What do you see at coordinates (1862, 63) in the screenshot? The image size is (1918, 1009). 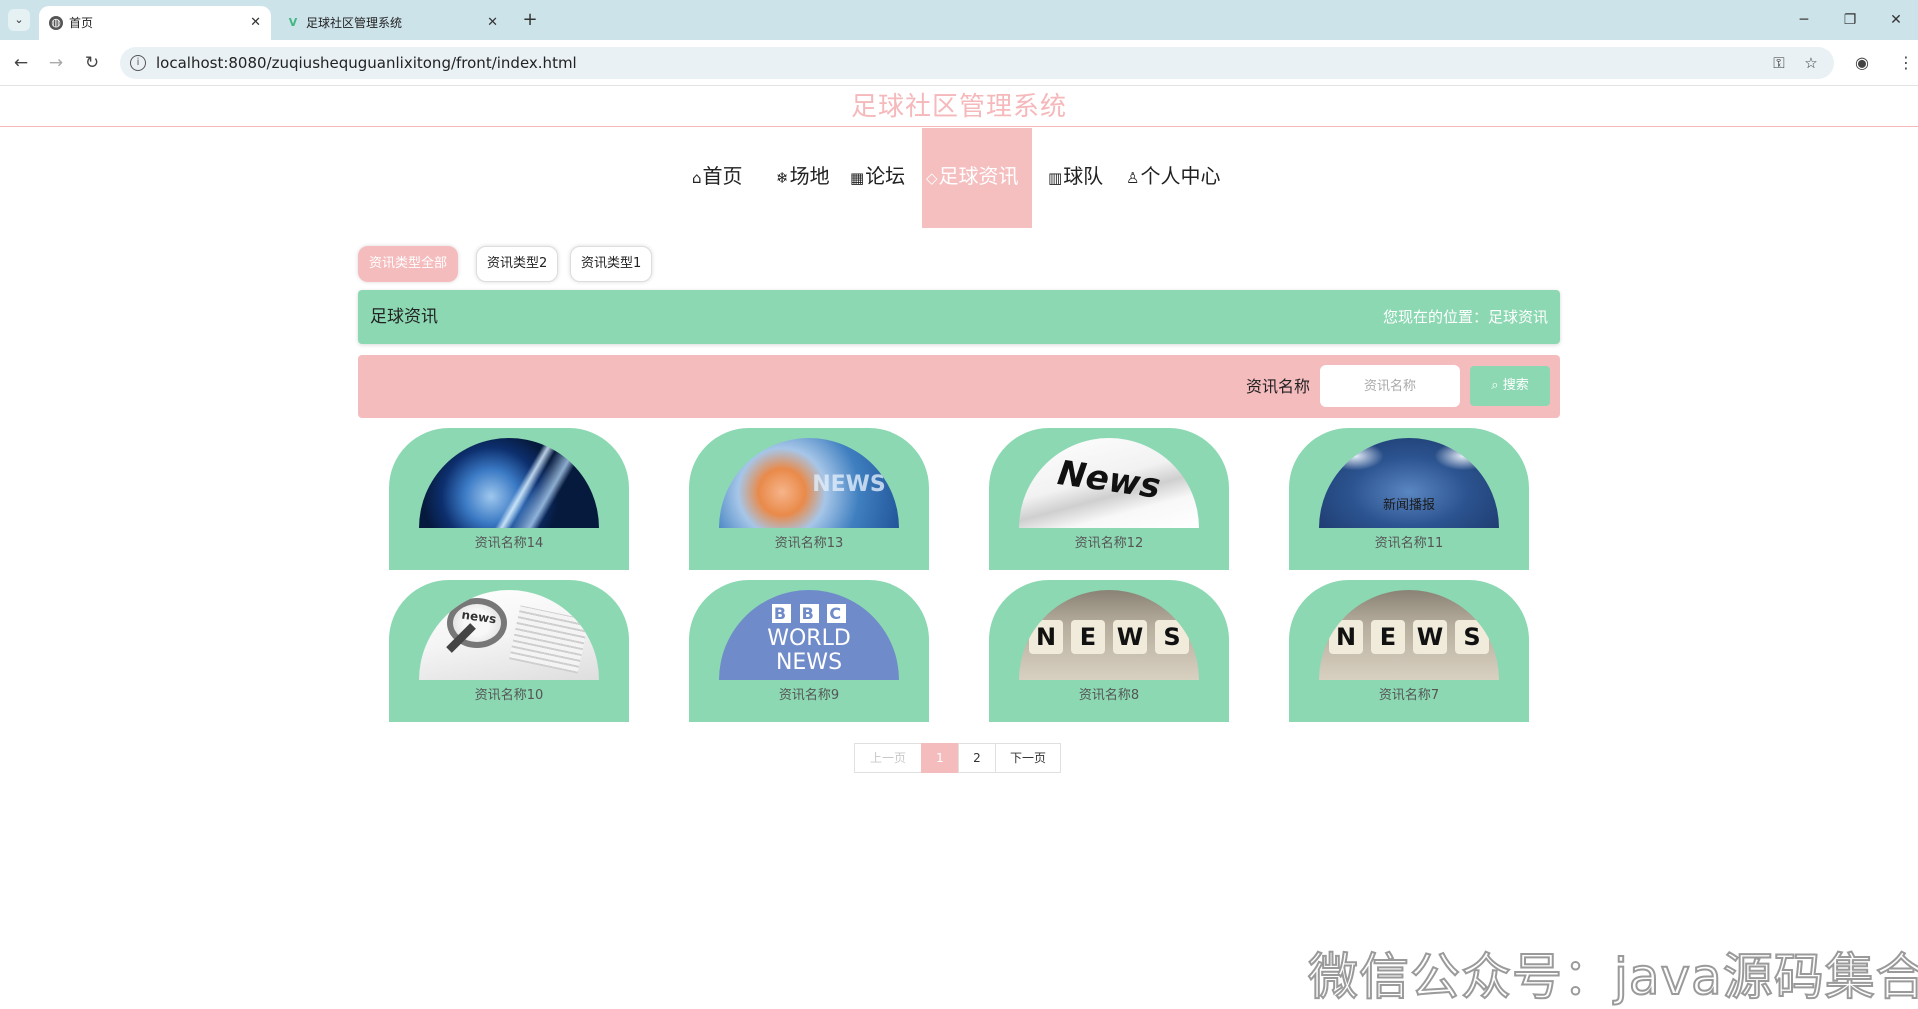 I see `profile-icon: ◉` at bounding box center [1862, 63].